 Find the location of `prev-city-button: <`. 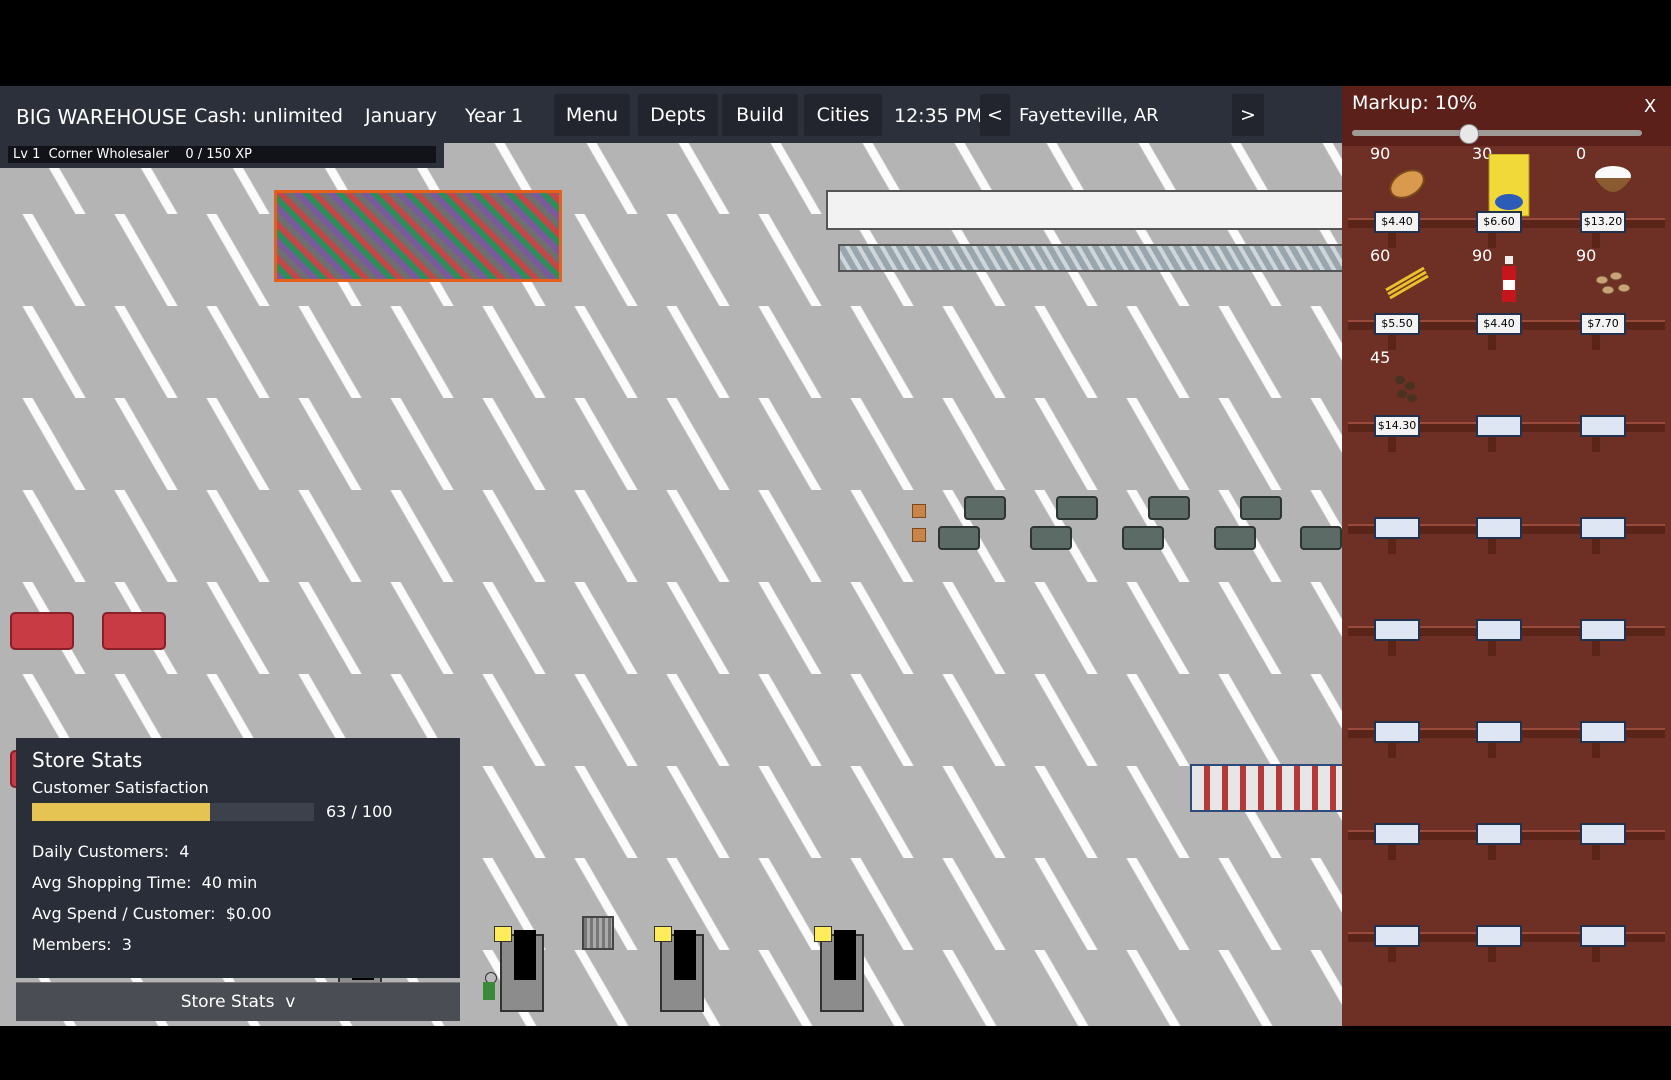

prev-city-button: < is located at coordinates (995, 115).